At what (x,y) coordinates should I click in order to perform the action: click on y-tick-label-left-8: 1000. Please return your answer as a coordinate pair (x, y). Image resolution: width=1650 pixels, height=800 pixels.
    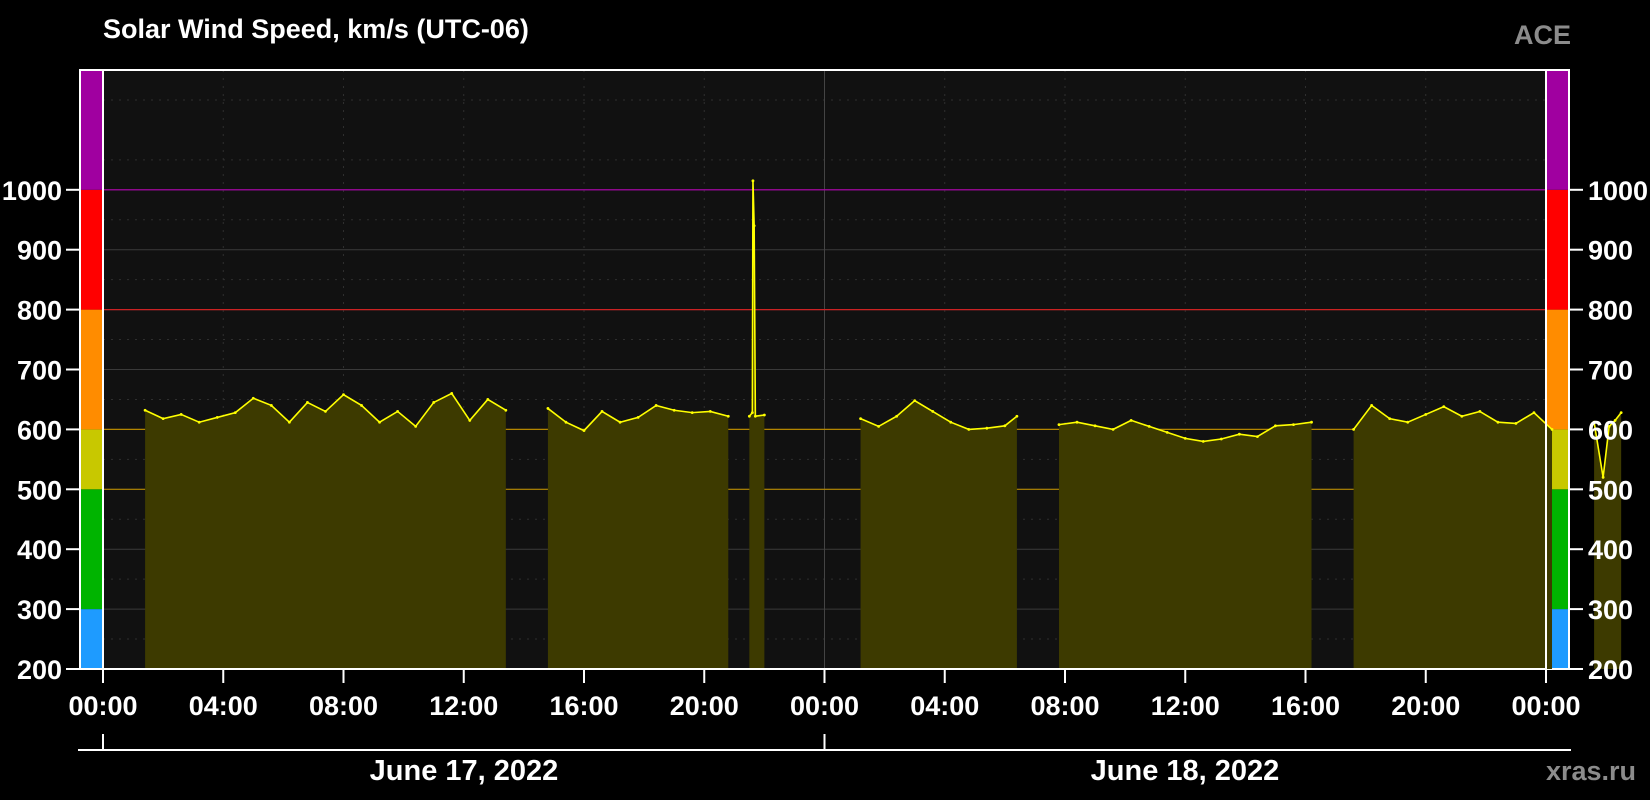
    Looking at the image, I should click on (32, 191).